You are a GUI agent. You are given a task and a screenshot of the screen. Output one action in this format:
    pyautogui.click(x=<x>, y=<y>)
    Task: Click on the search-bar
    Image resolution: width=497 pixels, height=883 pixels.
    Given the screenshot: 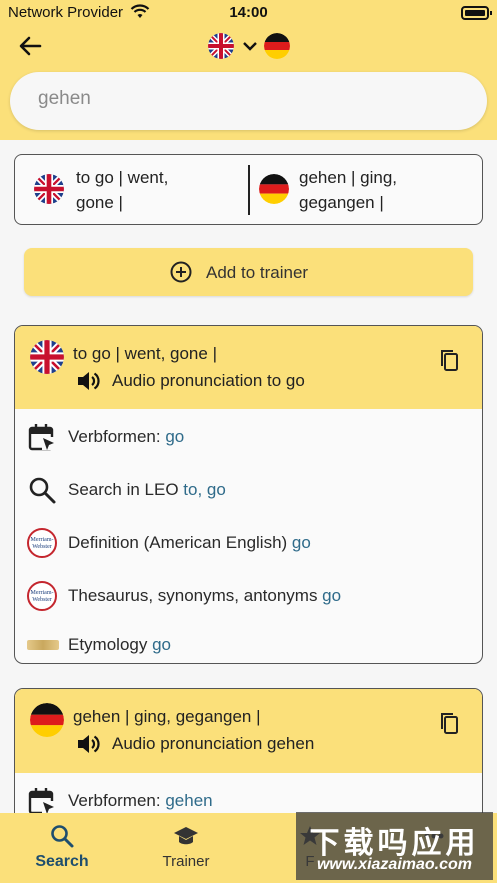 What is the action you would take?
    pyautogui.click(x=248, y=101)
    